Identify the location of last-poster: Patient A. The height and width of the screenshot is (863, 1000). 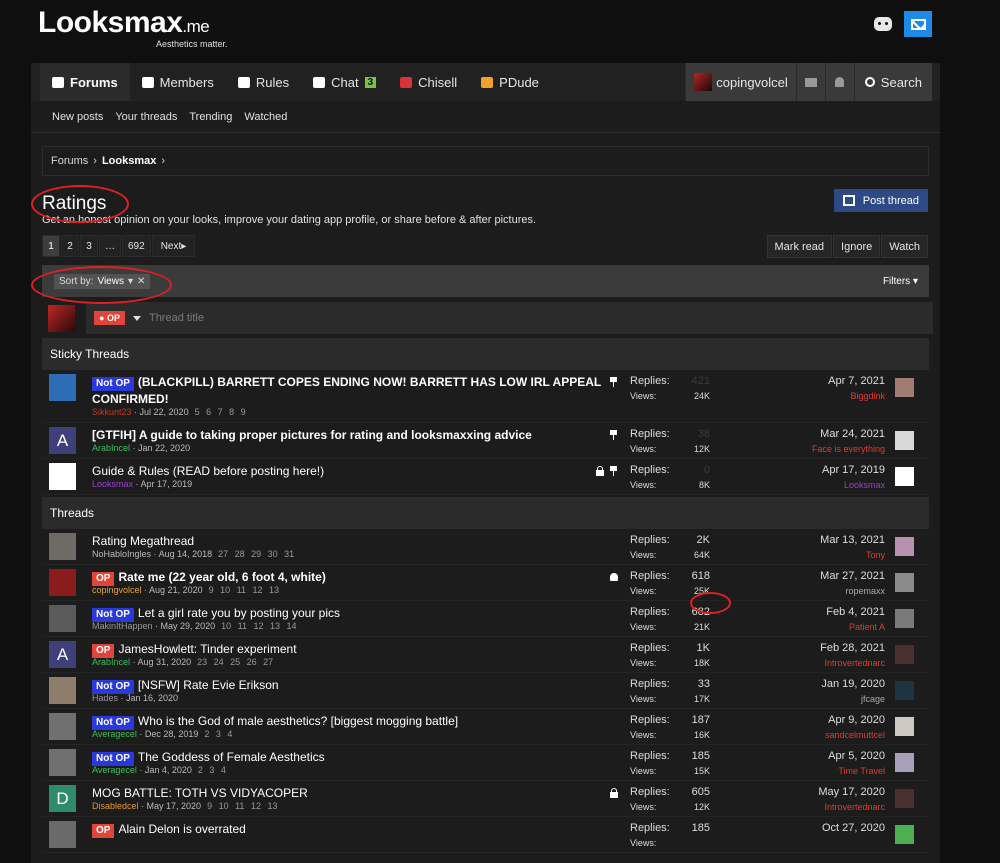
(867, 627).